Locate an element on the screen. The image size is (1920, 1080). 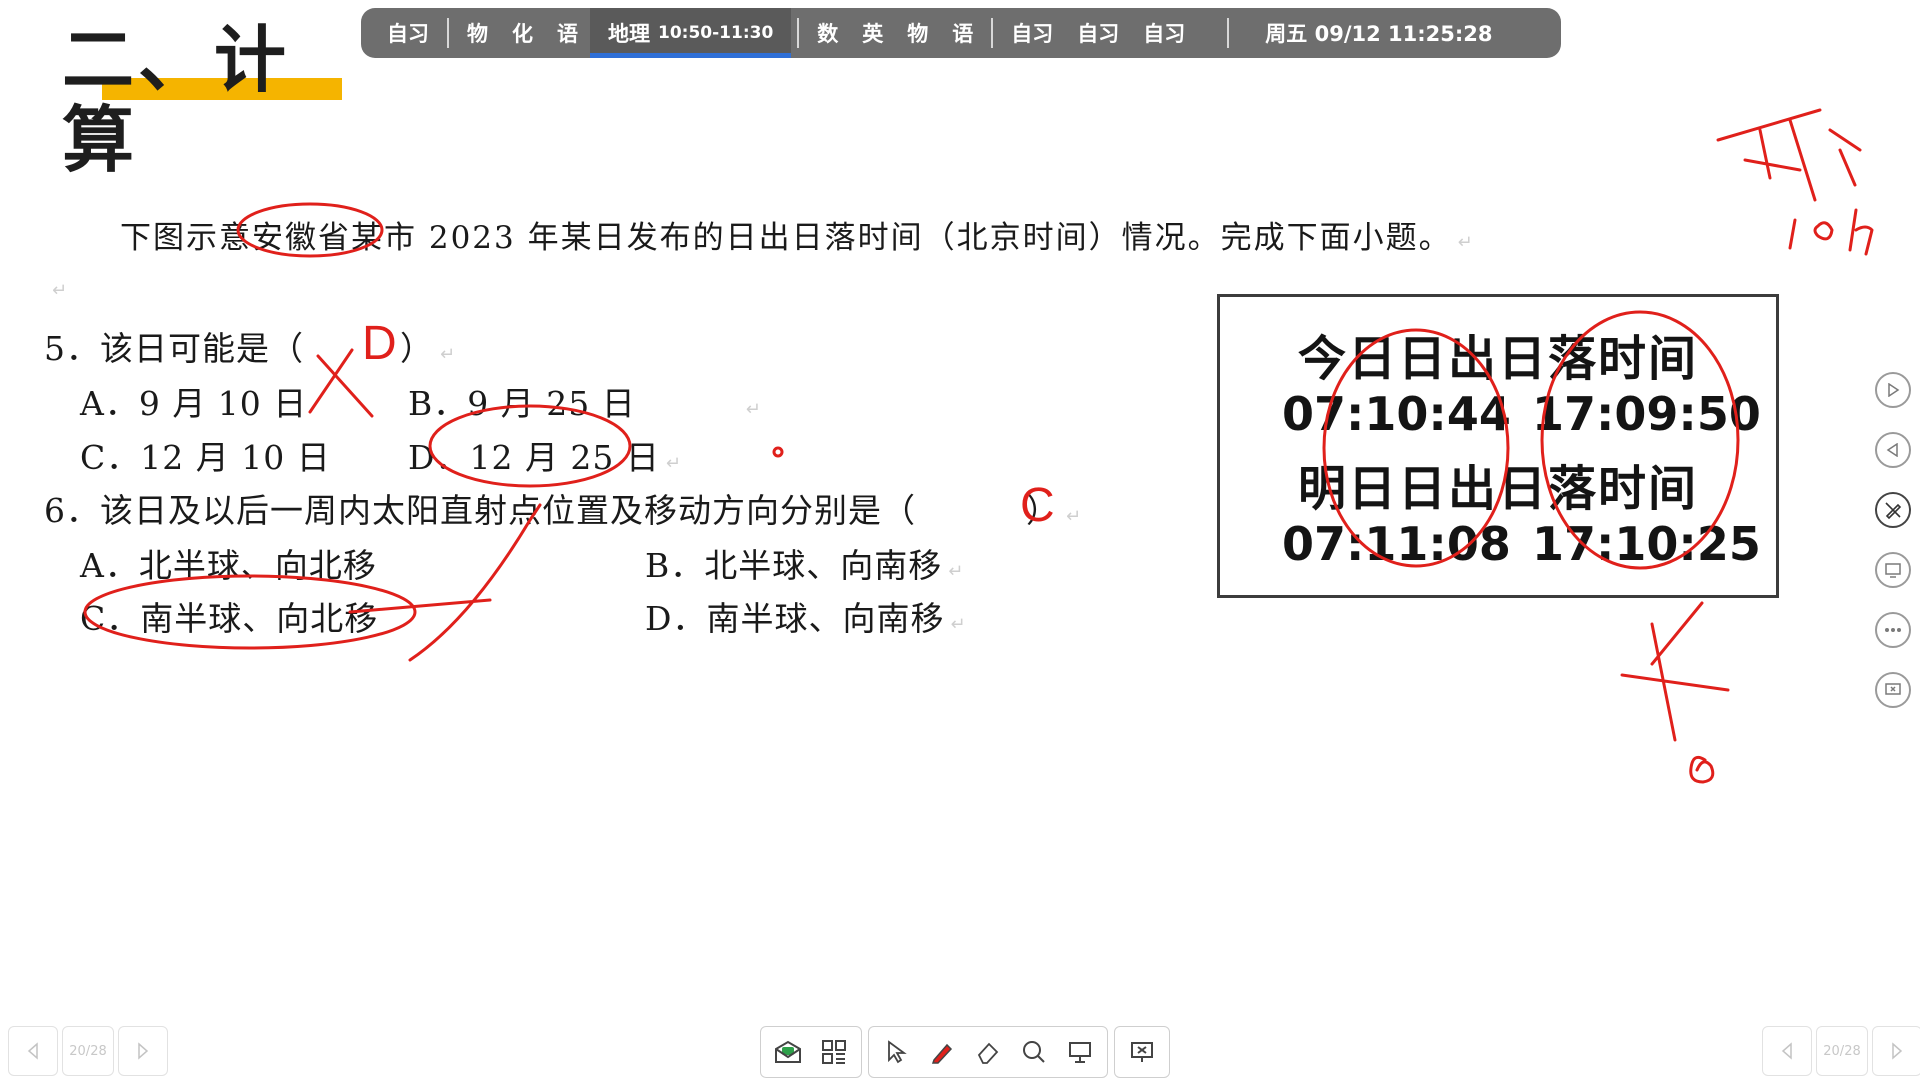
q5-stem-text: 5．该日可能是（ is located at coordinates (174, 348).